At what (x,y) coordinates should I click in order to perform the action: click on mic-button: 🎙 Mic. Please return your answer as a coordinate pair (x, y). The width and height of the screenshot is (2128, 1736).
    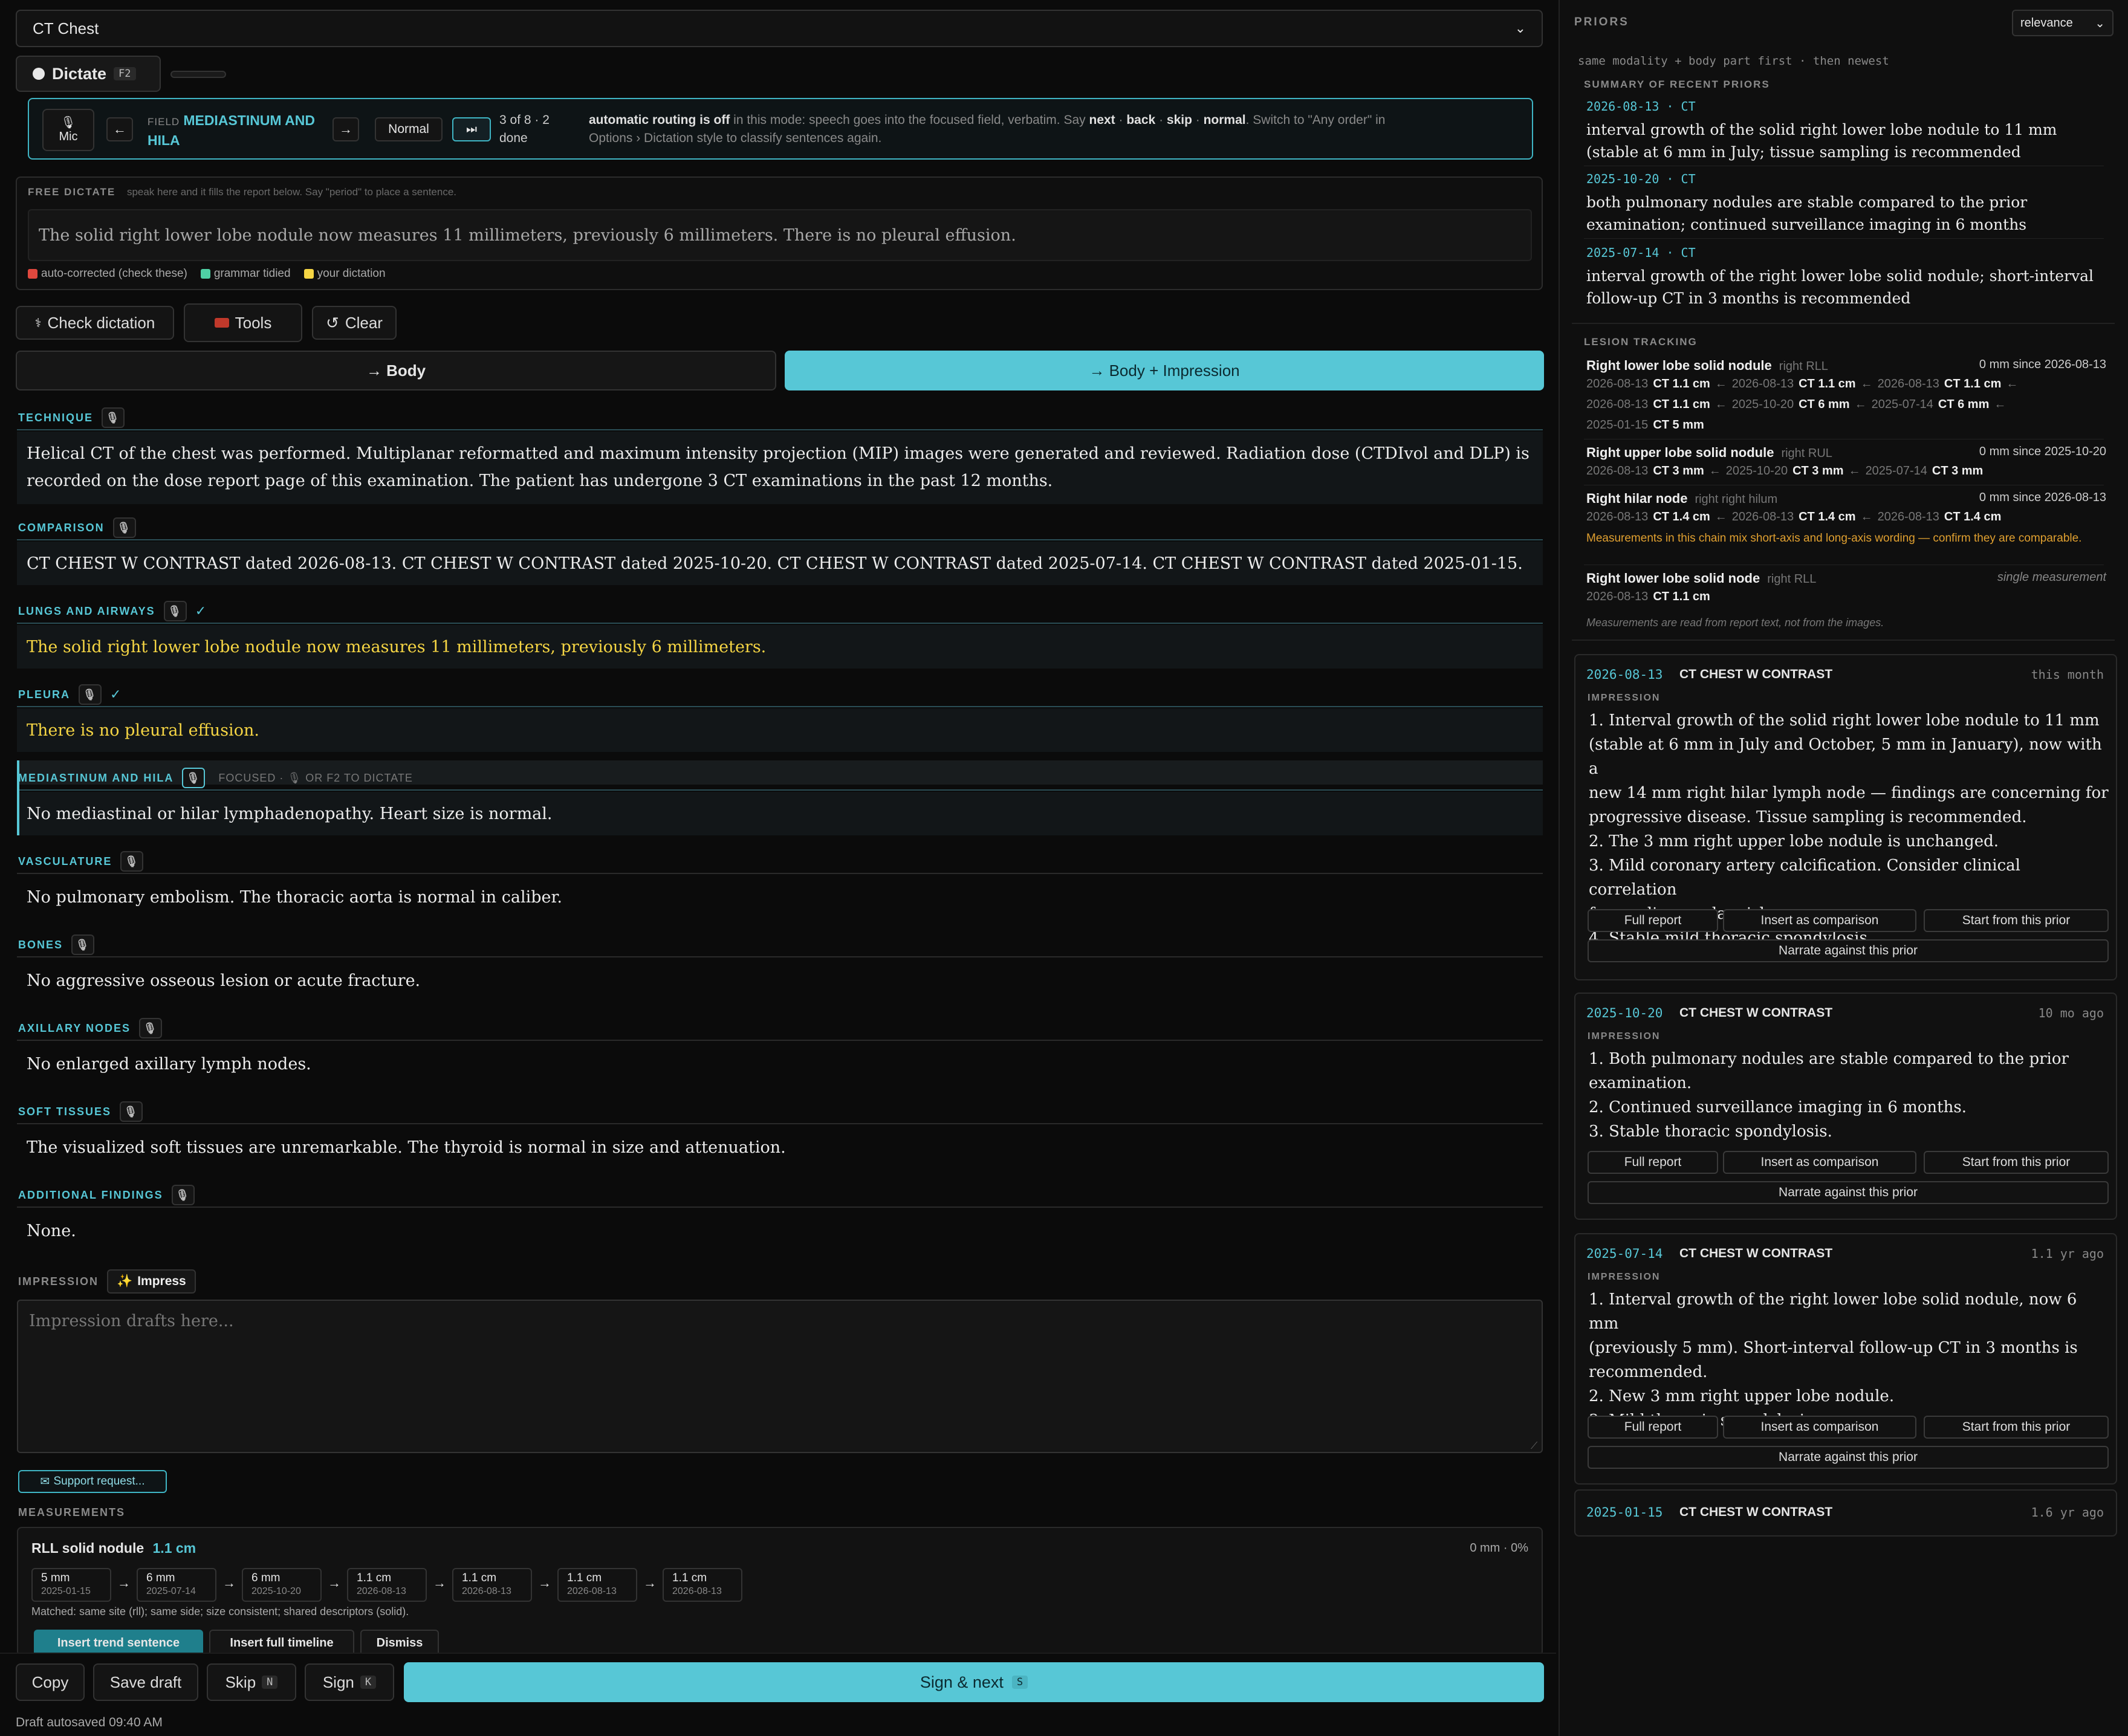
    Looking at the image, I should click on (68, 130).